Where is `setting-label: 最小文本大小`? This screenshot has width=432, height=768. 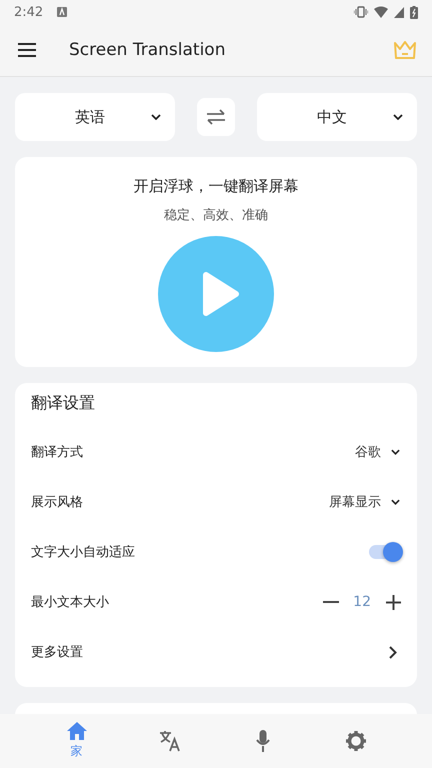
setting-label: 最小文本大小 is located at coordinates (70, 602).